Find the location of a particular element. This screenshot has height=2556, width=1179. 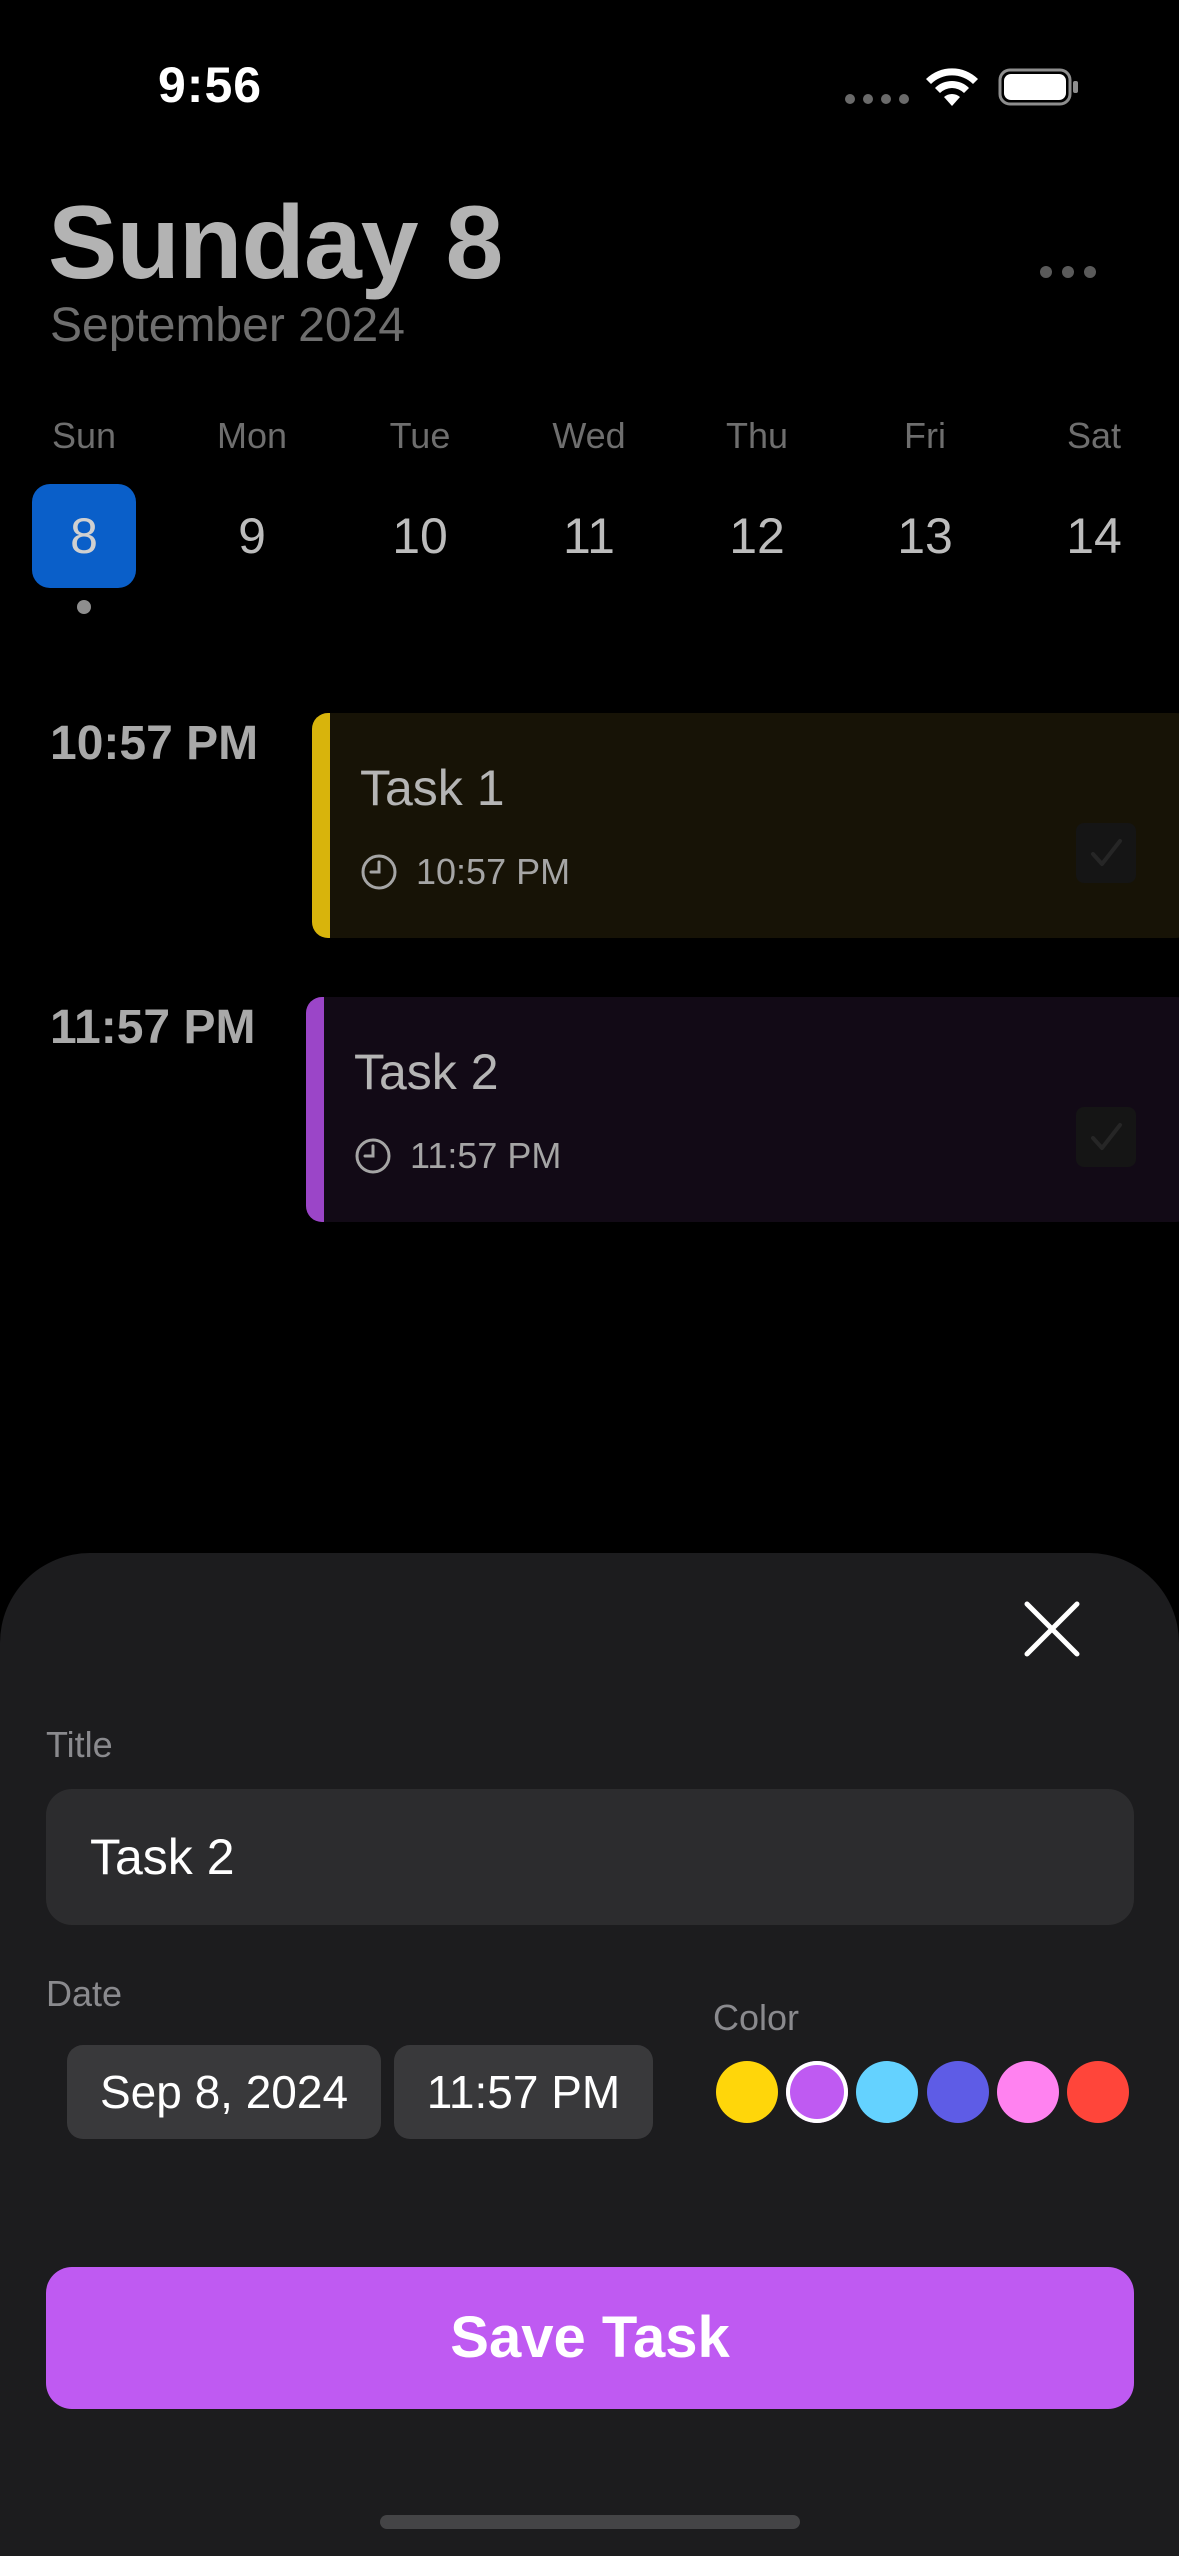

task-time: 11:57 PM is located at coordinates (486, 1155).